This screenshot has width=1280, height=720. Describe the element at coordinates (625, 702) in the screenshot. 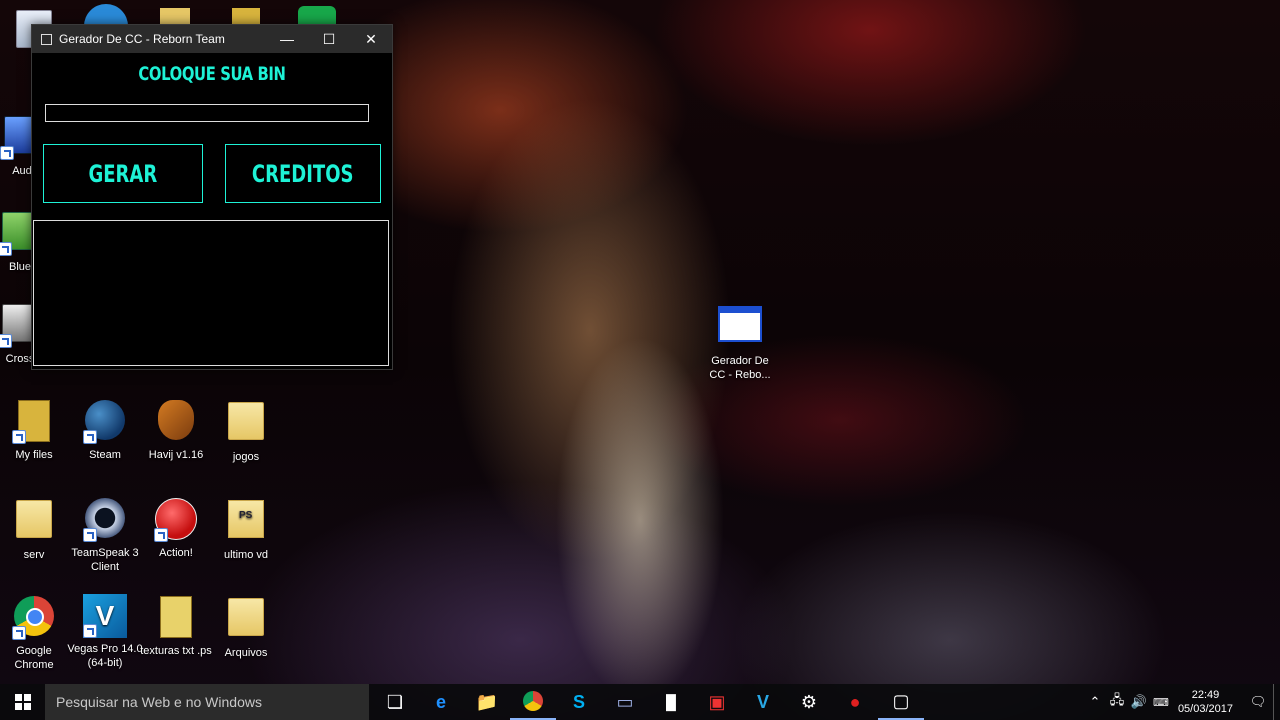

I see `notepad-icon: ▭` at that location.